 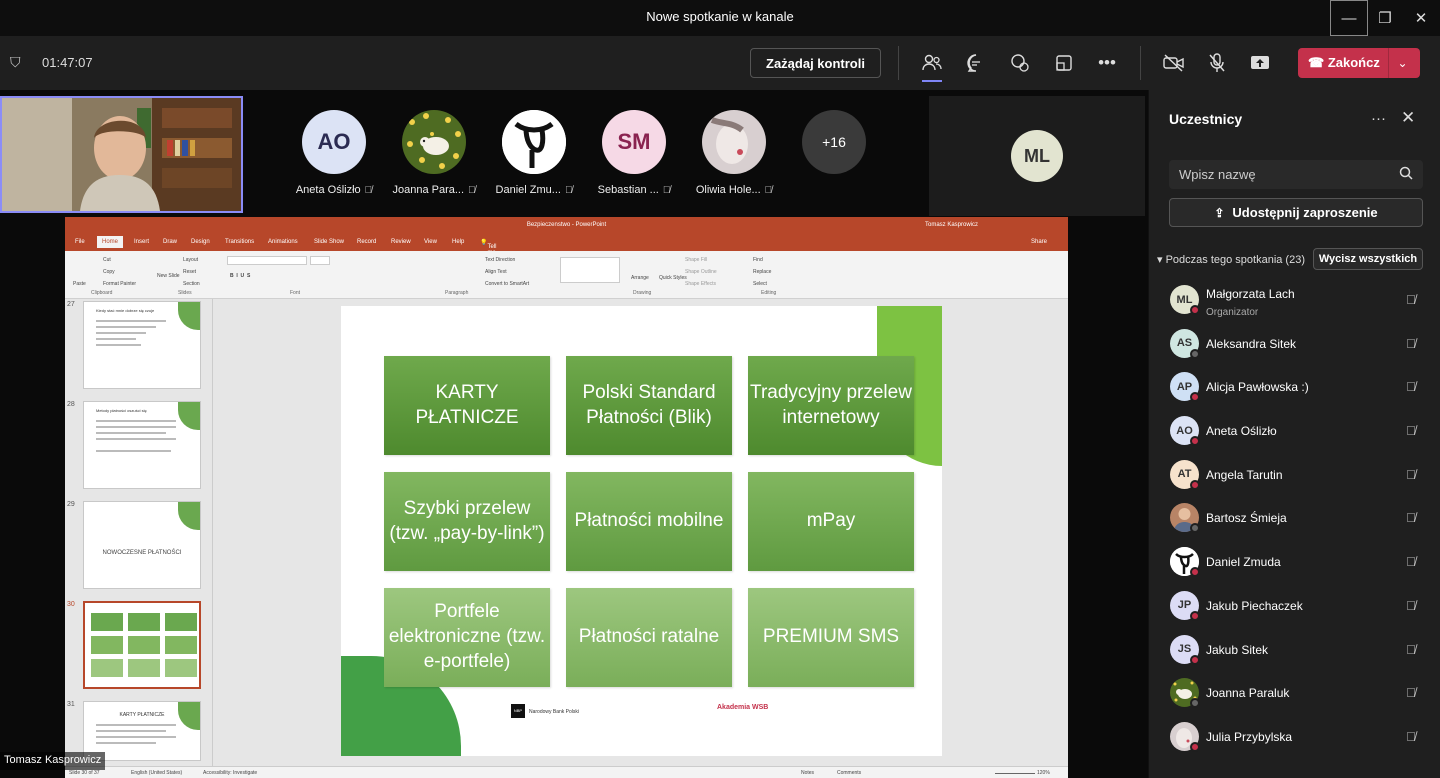 What do you see at coordinates (1402, 63) in the screenshot?
I see `chevron-down-icon: ⌄` at bounding box center [1402, 63].